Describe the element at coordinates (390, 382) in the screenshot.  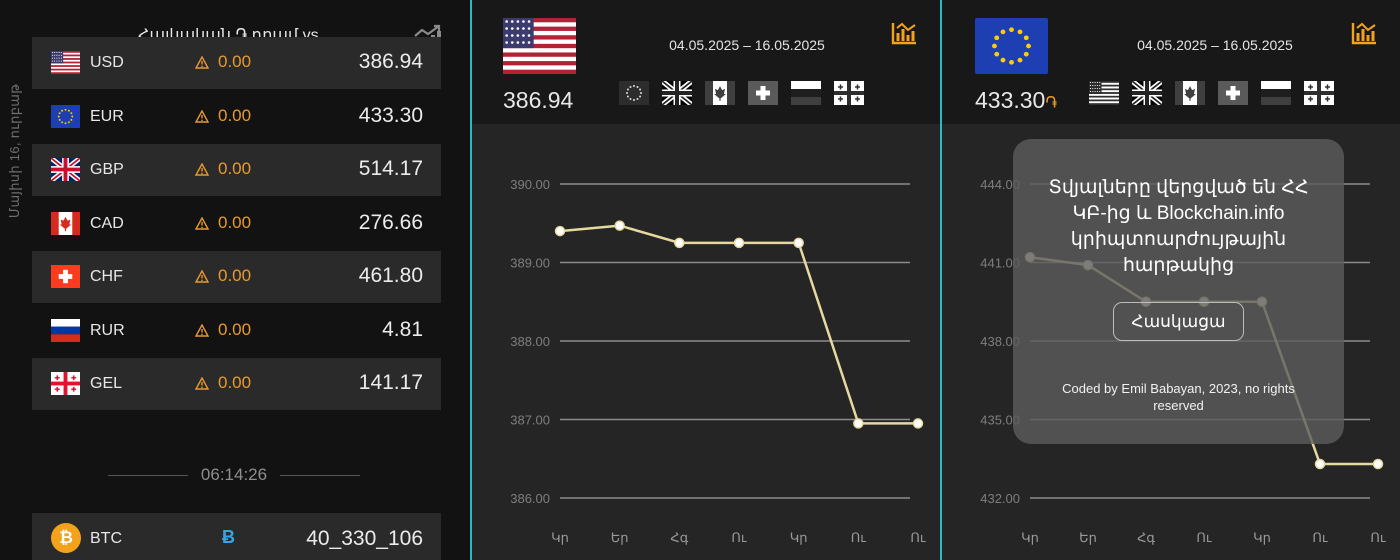
I see `rate-value: 141.17` at that location.